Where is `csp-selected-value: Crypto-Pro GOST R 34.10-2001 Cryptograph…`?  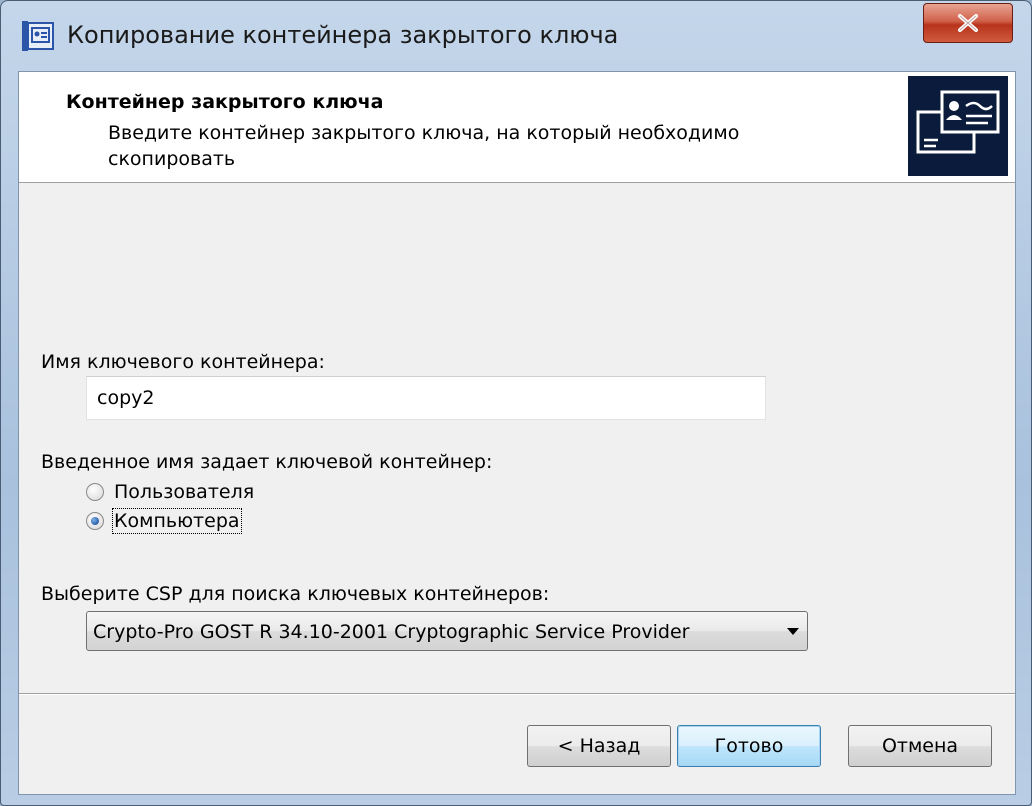 csp-selected-value: Crypto-Pro GOST R 34.10-2001 Cryptograph… is located at coordinates (391, 632).